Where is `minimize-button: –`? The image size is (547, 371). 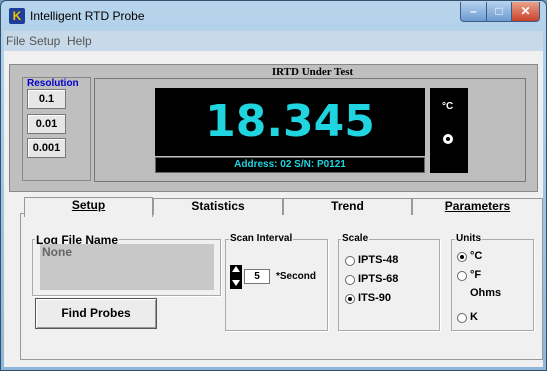 minimize-button: – is located at coordinates (473, 12).